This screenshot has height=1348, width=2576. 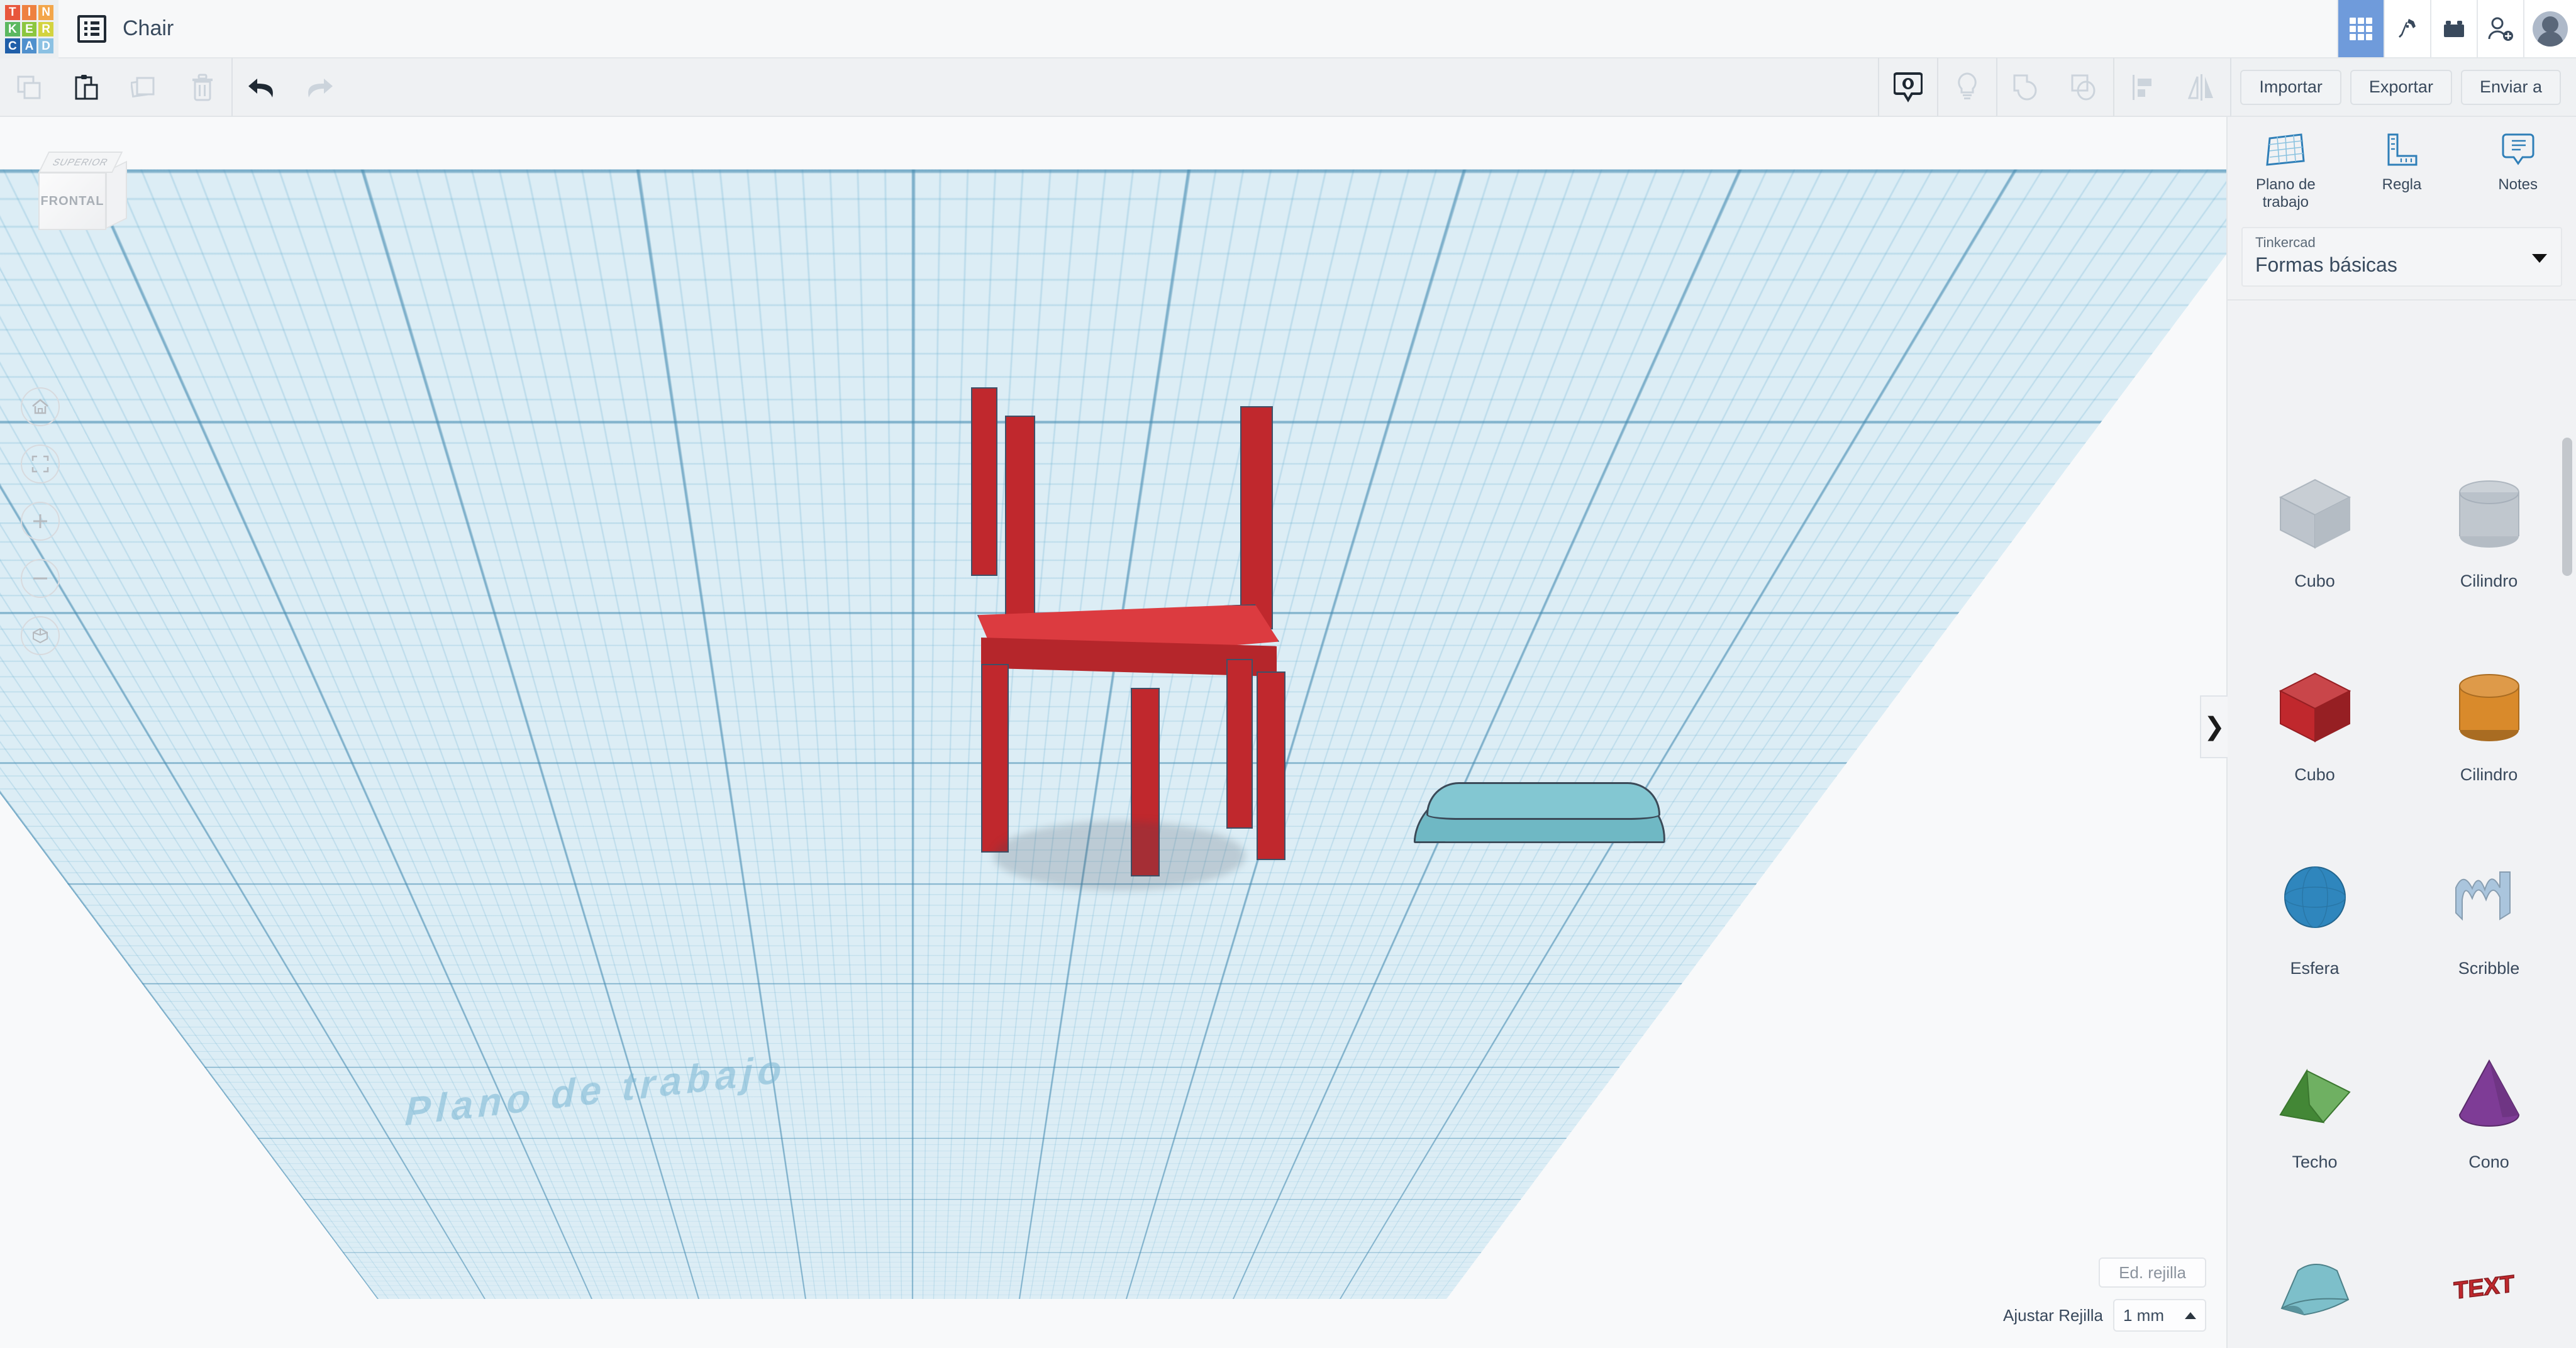 What do you see at coordinates (2489, 1094) in the screenshot?
I see `cone-shape-icon` at bounding box center [2489, 1094].